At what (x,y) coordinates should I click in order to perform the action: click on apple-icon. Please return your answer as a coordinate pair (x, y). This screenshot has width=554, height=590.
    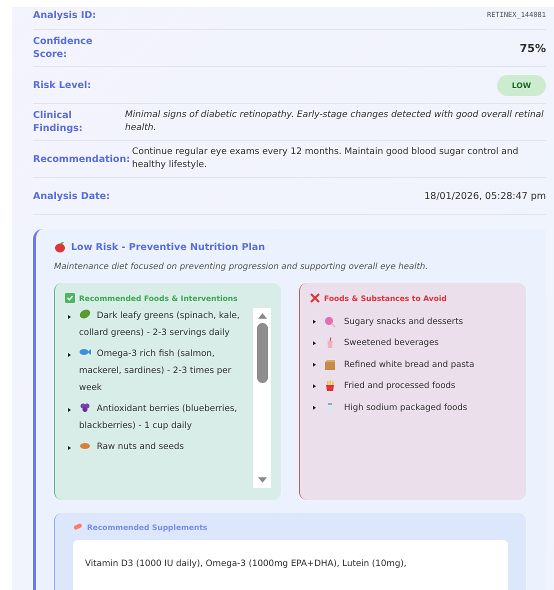
    Looking at the image, I should click on (60, 247).